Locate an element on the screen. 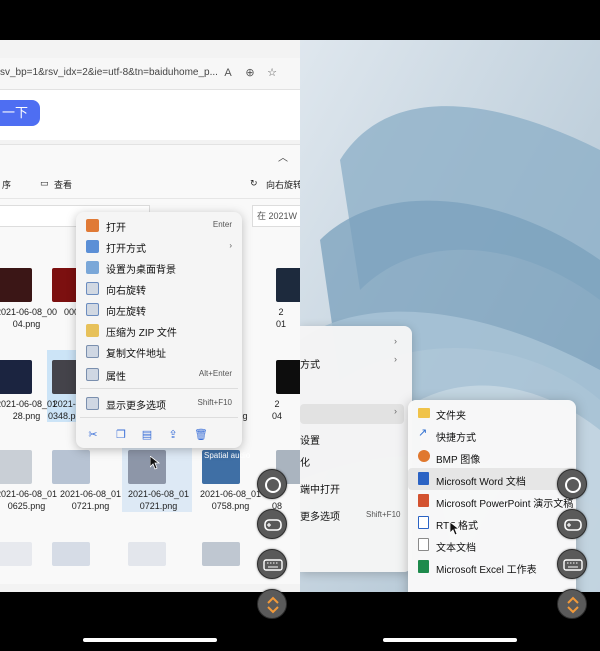 This screenshot has width=600, height=651. menu-separator is located at coordinates (159, 417).